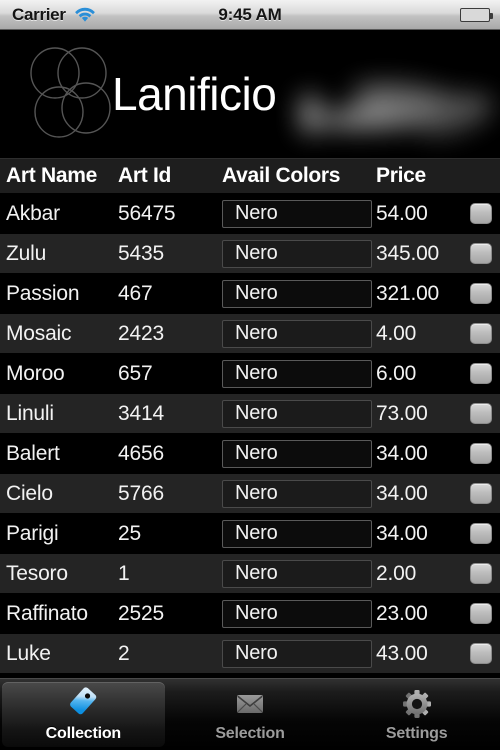  Describe the element at coordinates (135, 293) in the screenshot. I see `cell-art-id: 467` at that location.